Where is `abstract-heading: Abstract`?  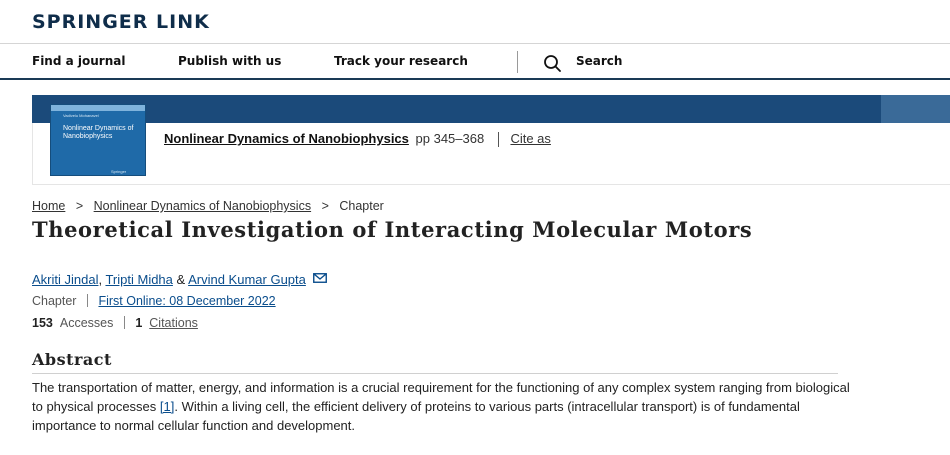 abstract-heading: Abstract is located at coordinates (72, 359).